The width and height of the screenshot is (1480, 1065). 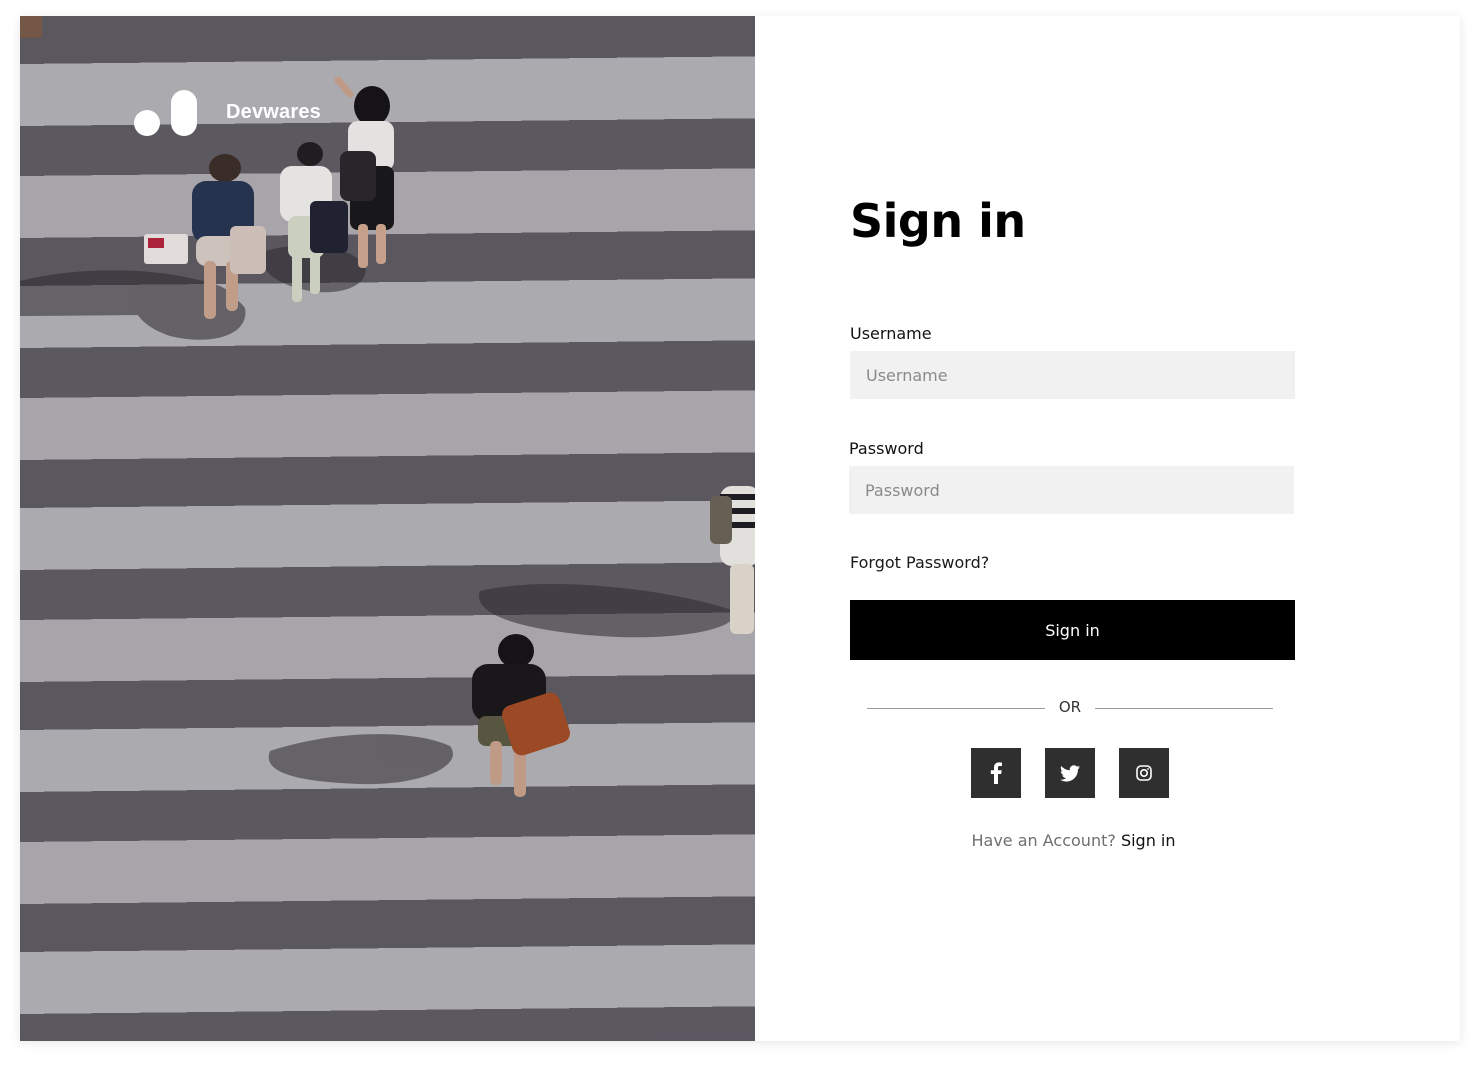 I want to click on password-input, so click(x=1071, y=490).